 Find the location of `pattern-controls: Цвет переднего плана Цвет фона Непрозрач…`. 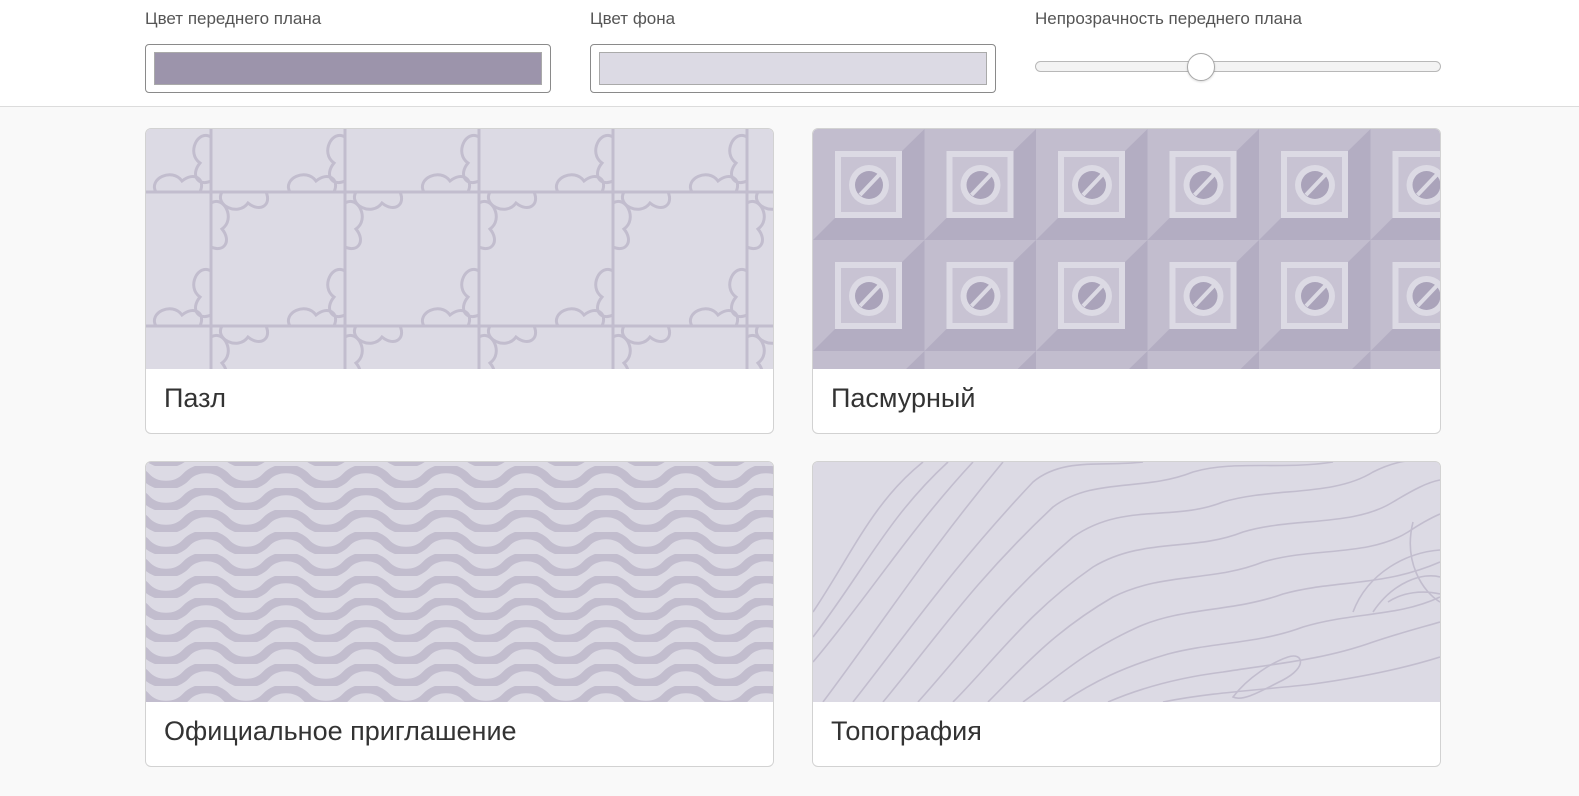

pattern-controls: Цвет переднего плана Цвет фона Непрозрач… is located at coordinates (789, 53).